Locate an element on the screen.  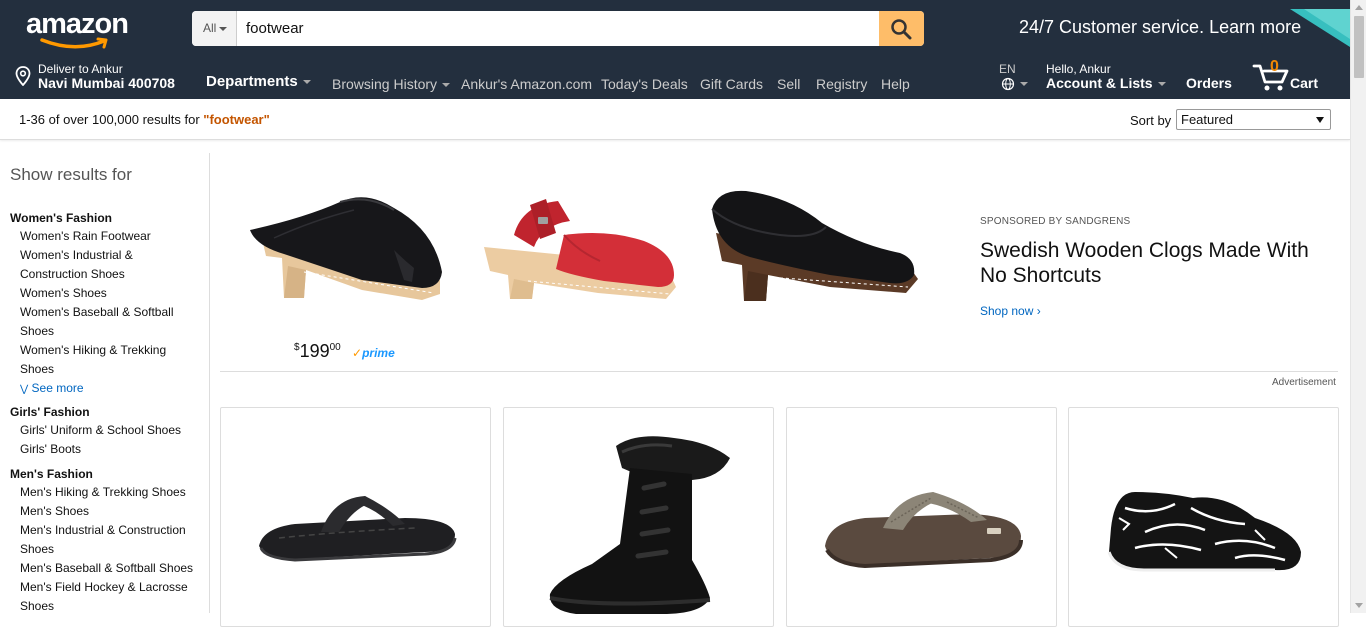
category-item: Men's Industrial & Construction is located at coordinates (110, 530).